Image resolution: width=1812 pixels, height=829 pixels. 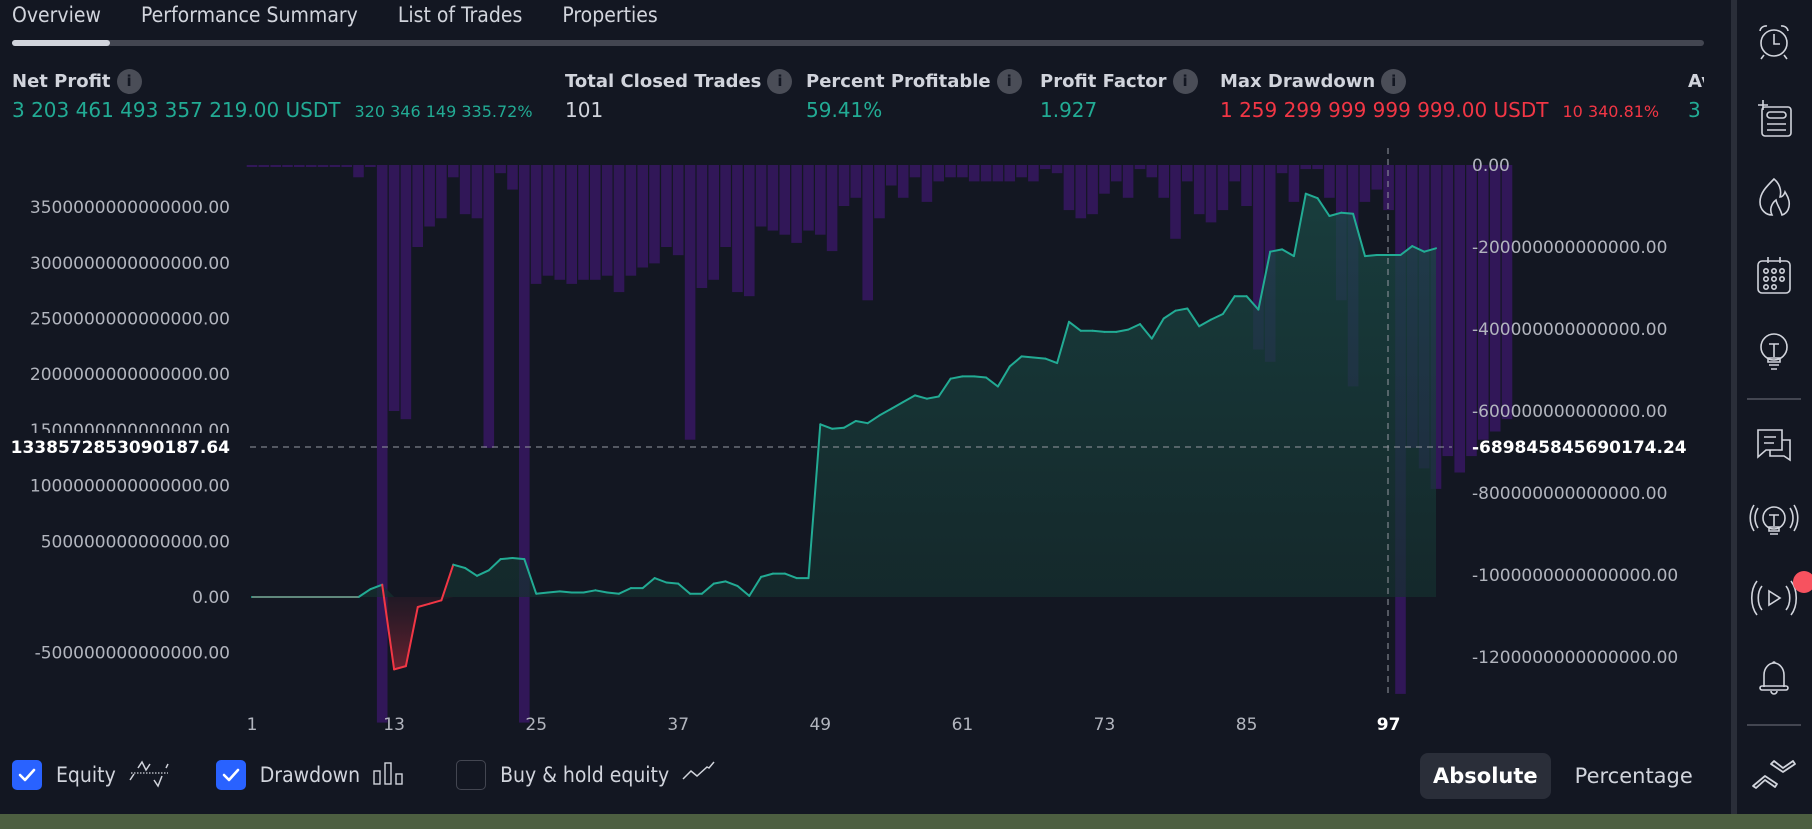 What do you see at coordinates (471, 775) in the screenshot?
I see `buy-hold-checkbox` at bounding box center [471, 775].